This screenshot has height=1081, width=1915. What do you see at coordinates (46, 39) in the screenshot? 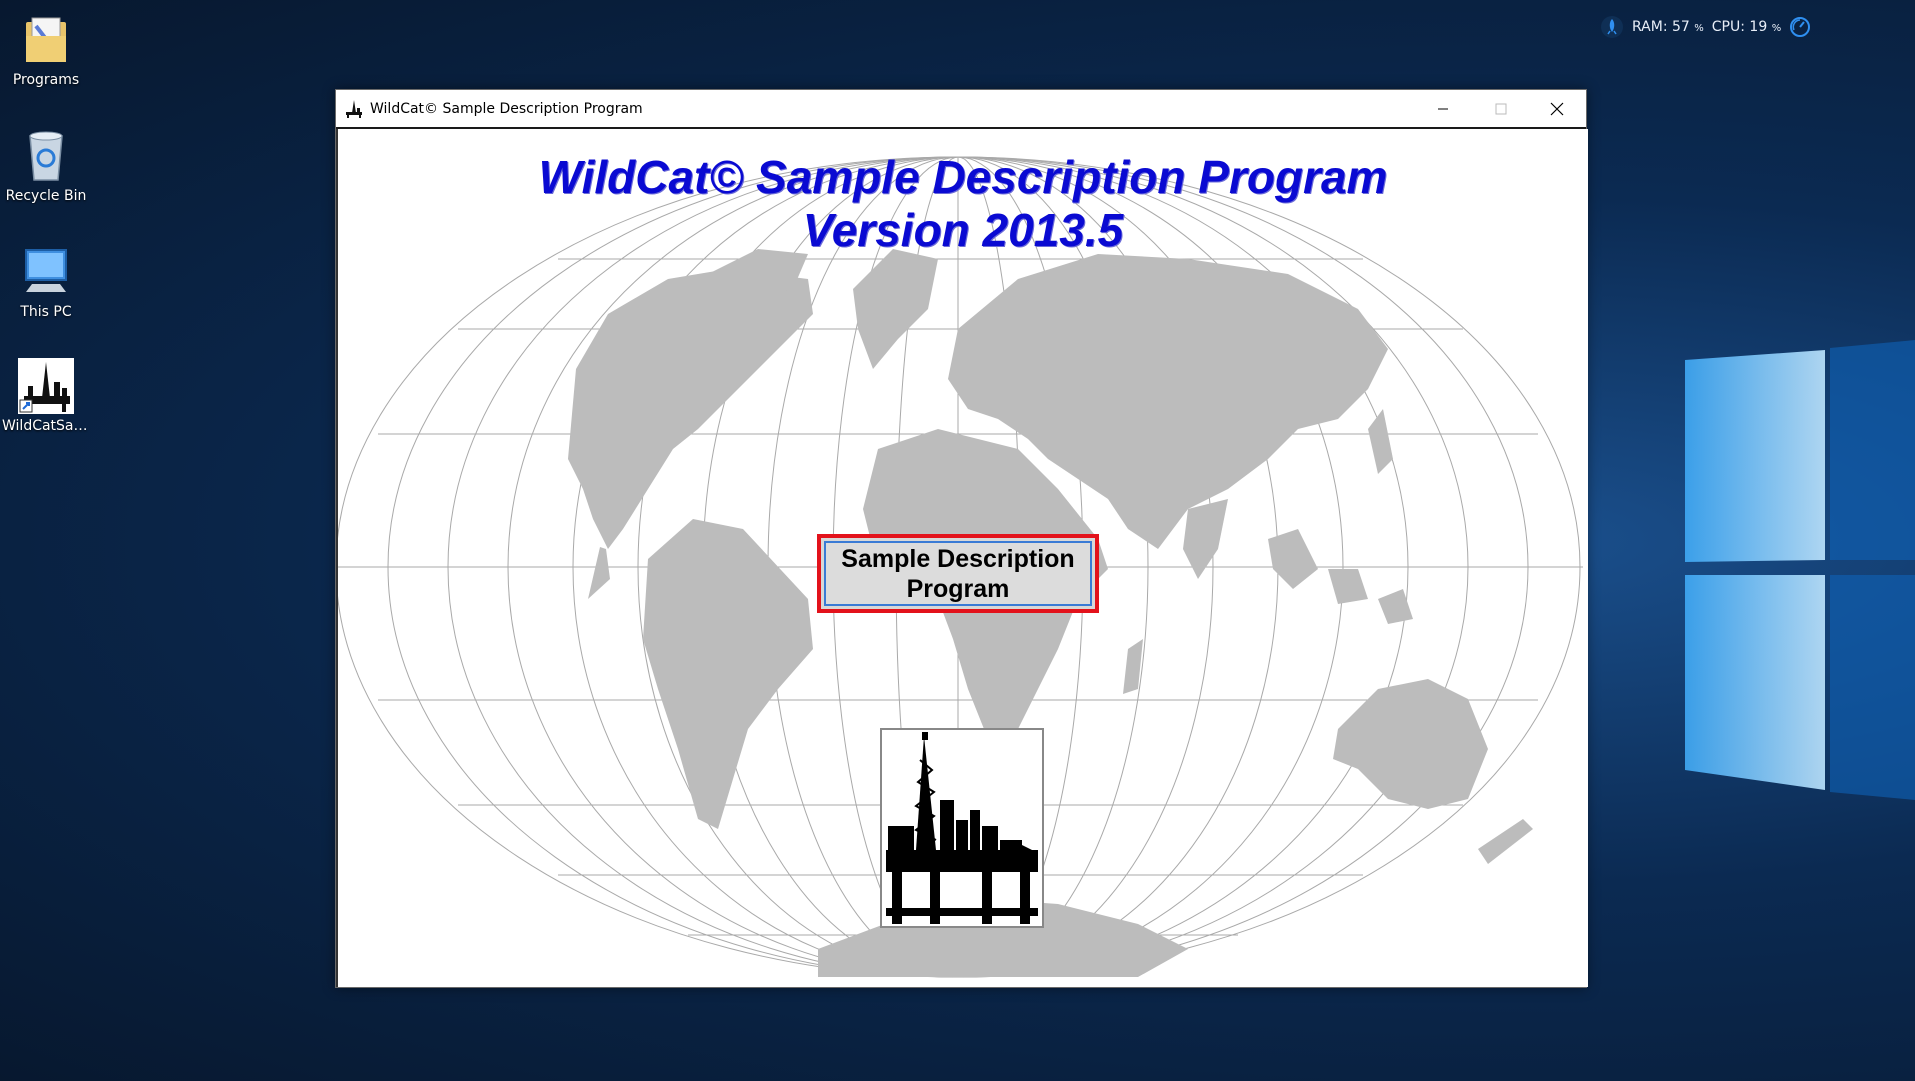
I see `folder-icon` at bounding box center [46, 39].